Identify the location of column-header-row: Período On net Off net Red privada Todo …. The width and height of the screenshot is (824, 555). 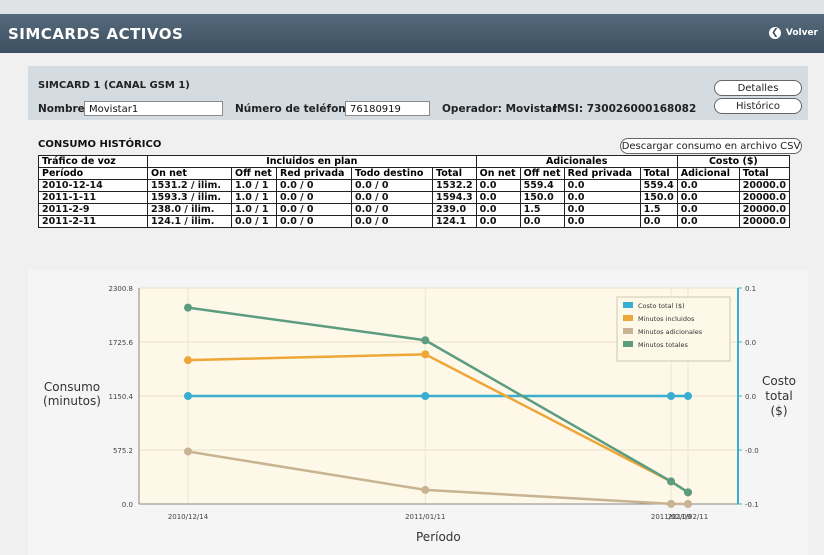
(414, 173).